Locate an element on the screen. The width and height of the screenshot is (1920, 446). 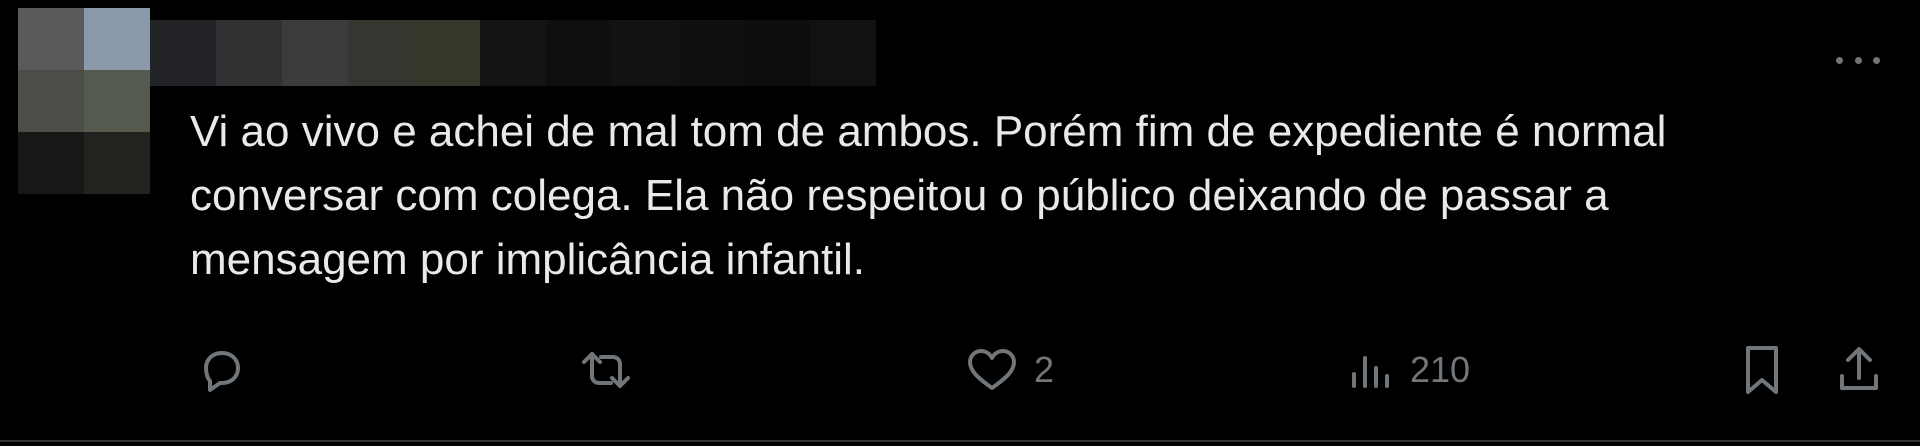
like-button: 2 is located at coordinates (1009, 370).